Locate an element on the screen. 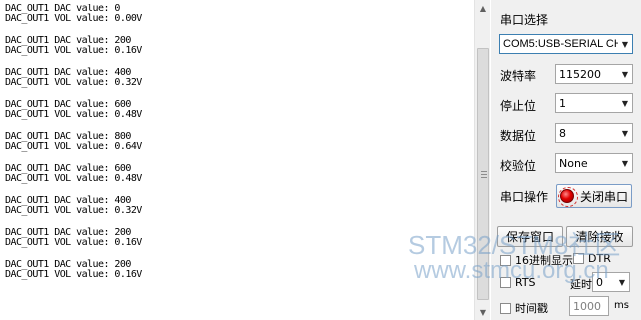 Image resolution: width=641 pixels, height=320 pixels. data-bits-label: 数据位 is located at coordinates (518, 136).